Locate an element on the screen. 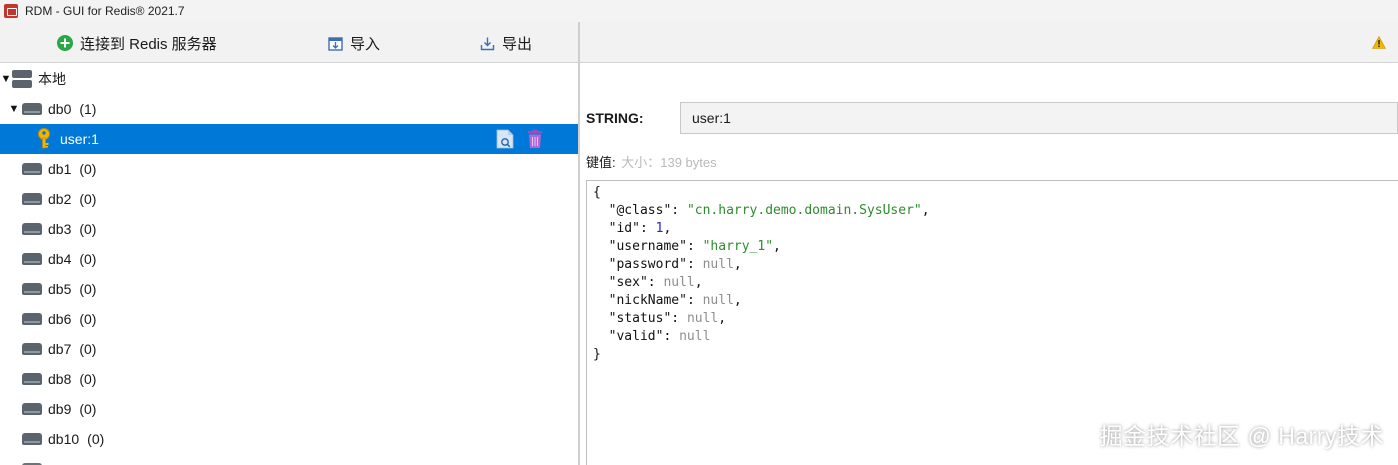  db-name: db7 is located at coordinates (60, 349).